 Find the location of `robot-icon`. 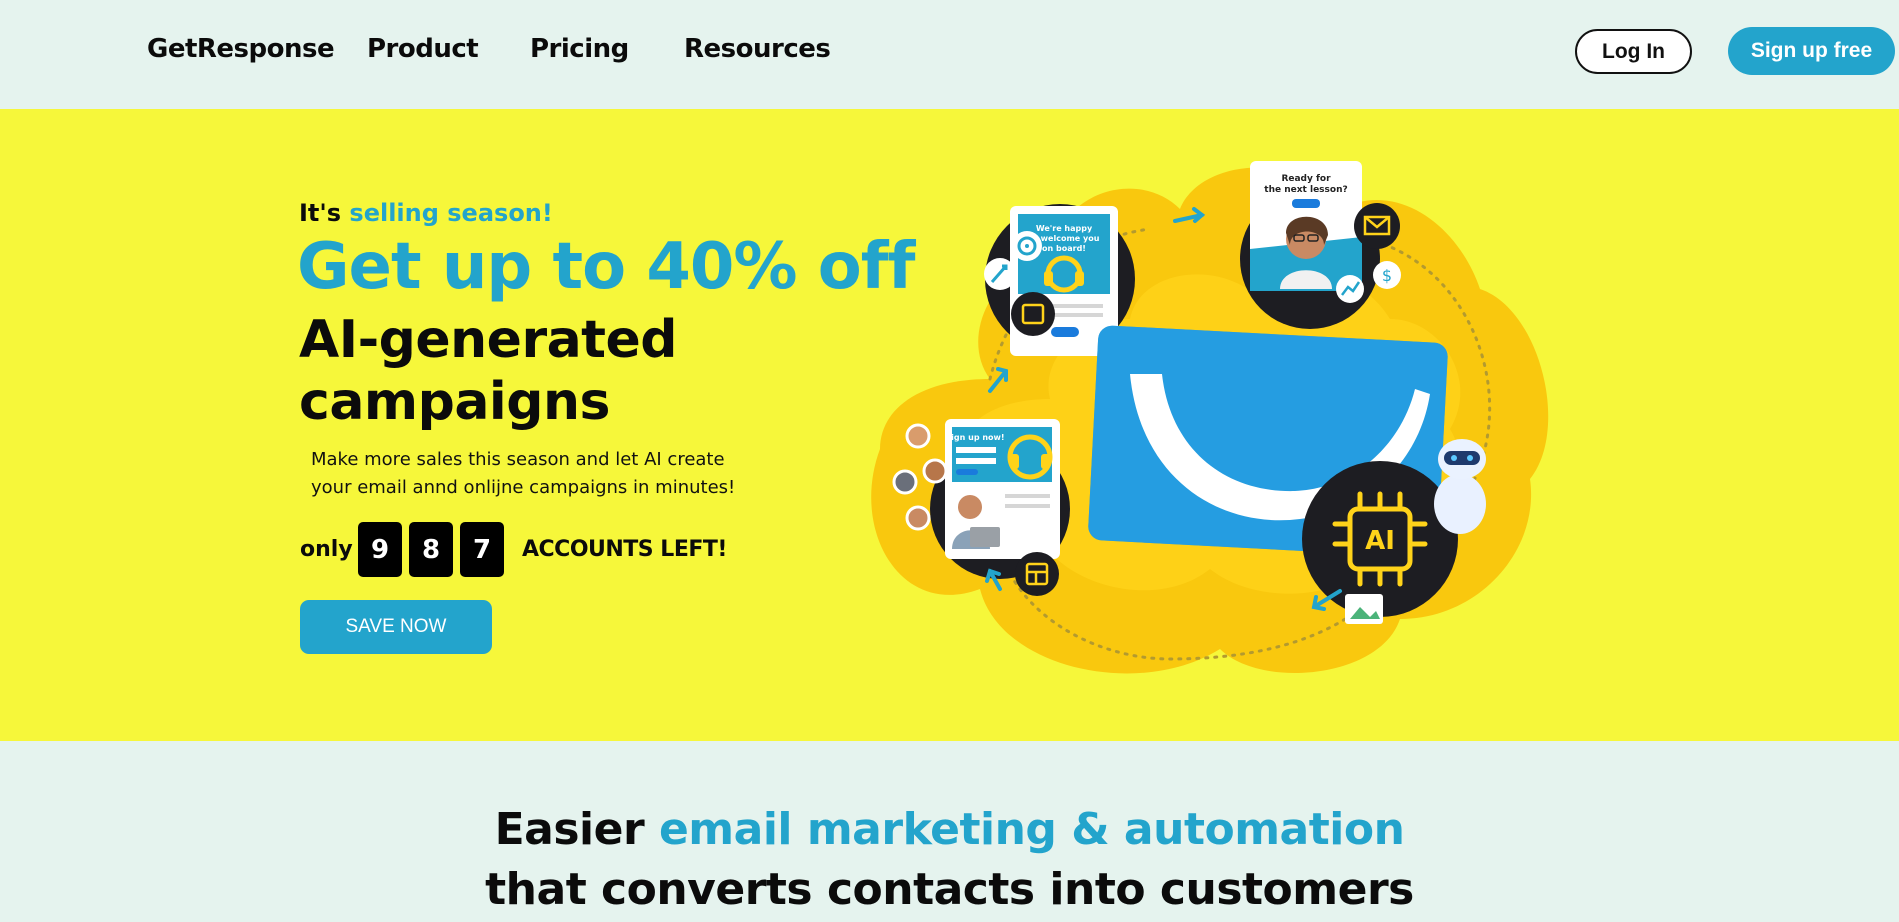

robot-icon is located at coordinates (1460, 486).